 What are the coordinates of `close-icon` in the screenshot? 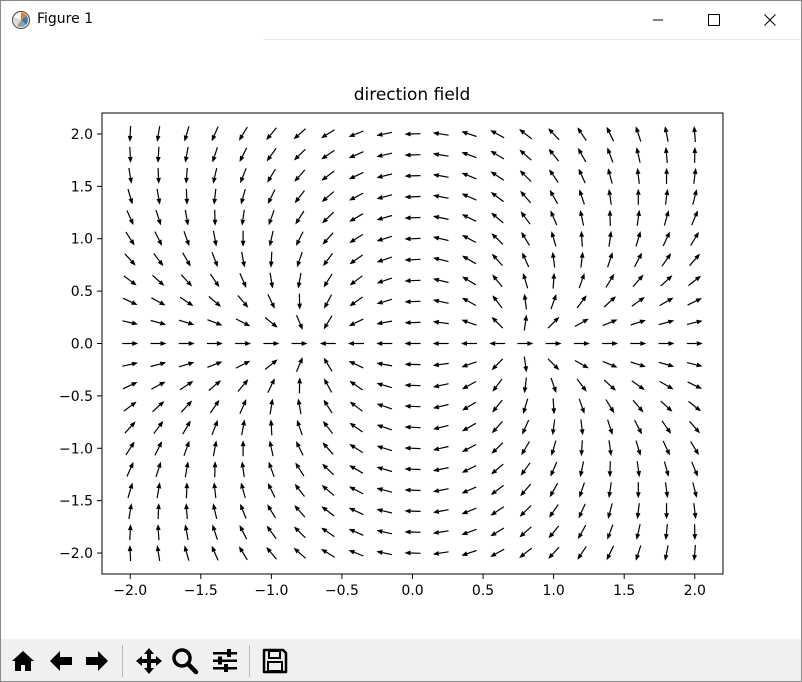 It's located at (770, 20).